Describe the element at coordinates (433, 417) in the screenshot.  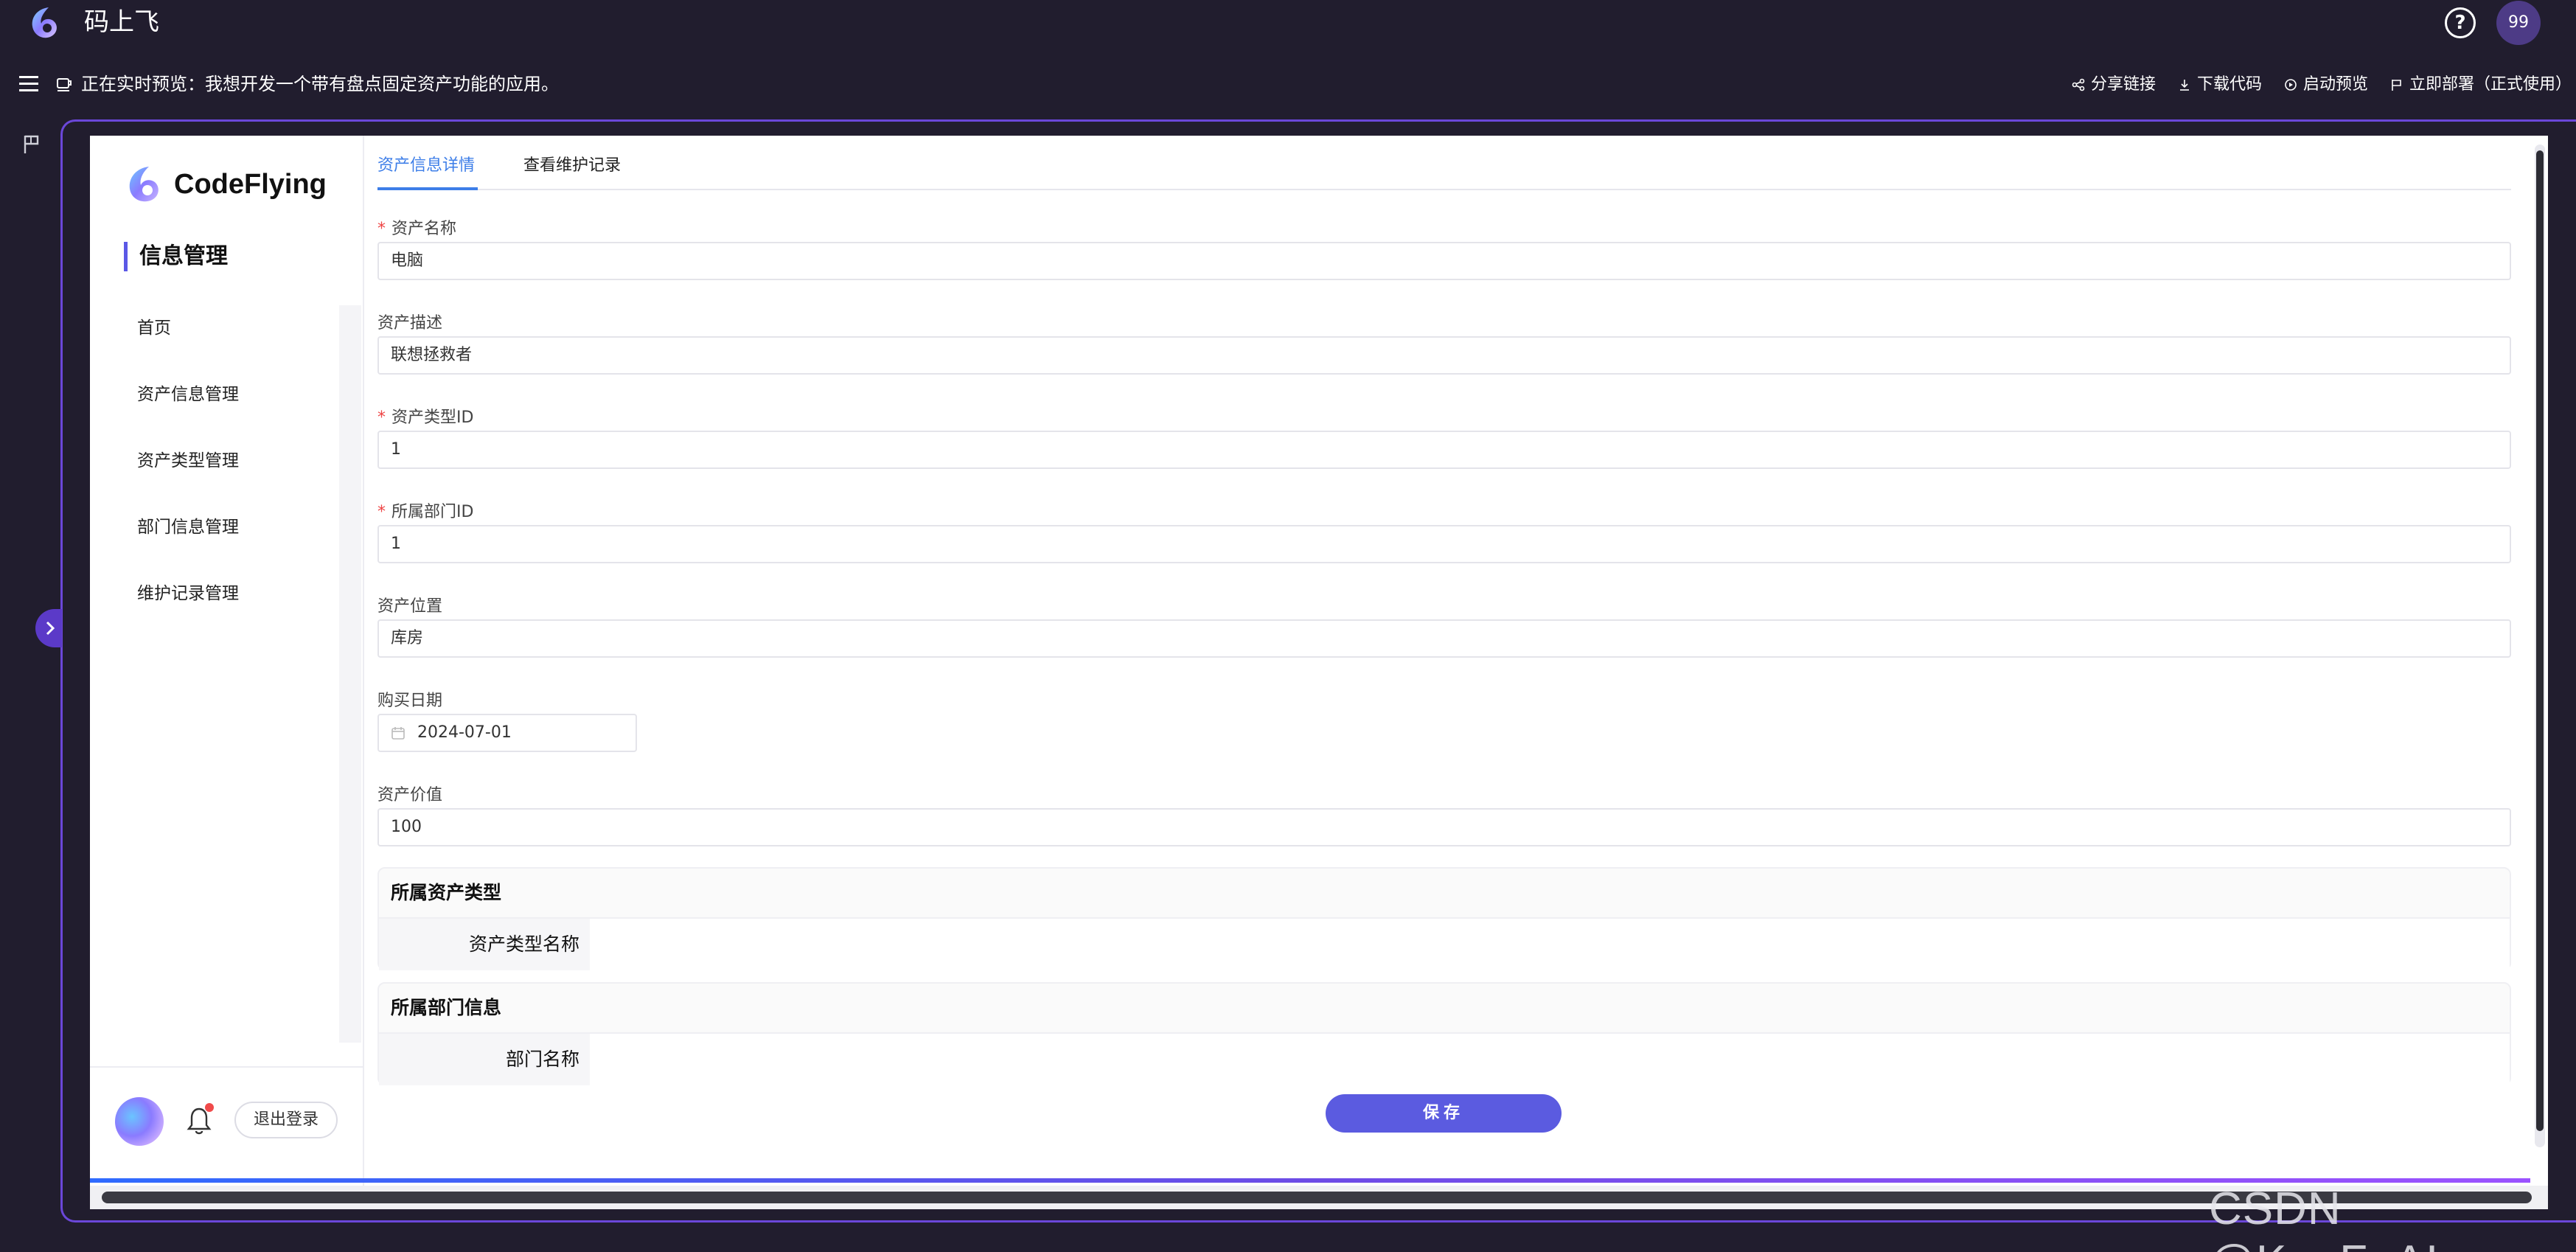
I see `asset-type-id-label-text: 资产类型ID` at that location.